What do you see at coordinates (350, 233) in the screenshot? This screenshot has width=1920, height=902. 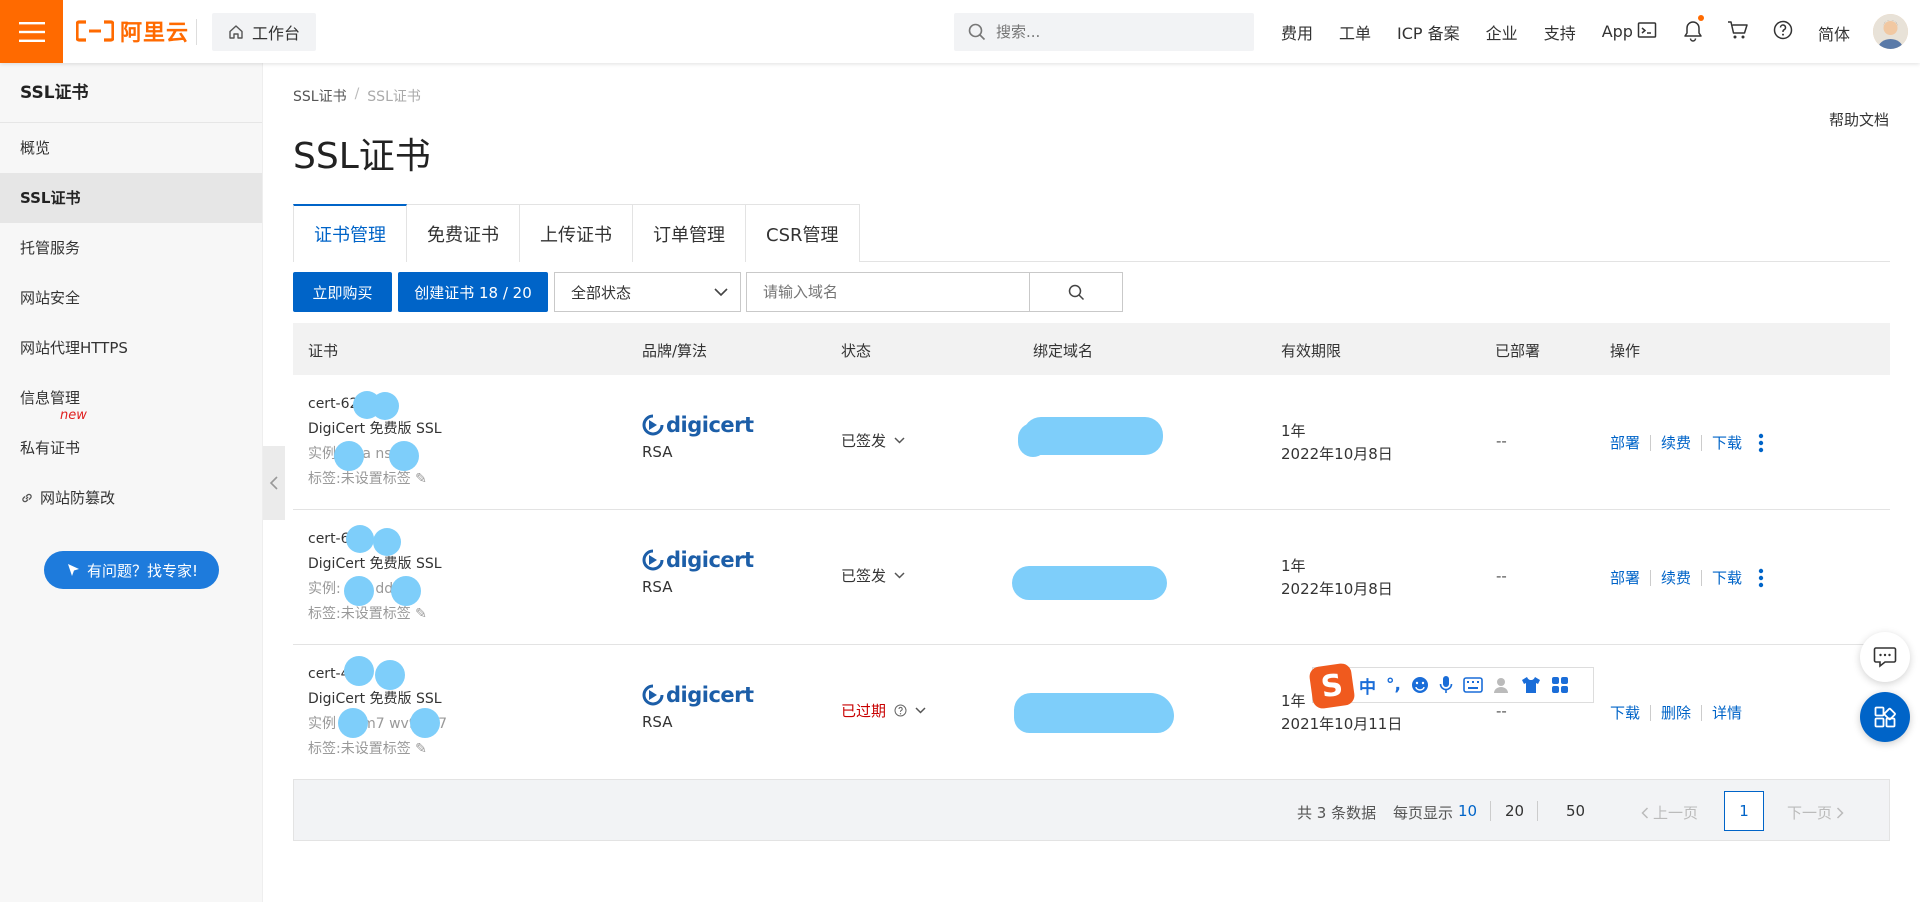 I see `tab-cert-management: 证书管理` at bounding box center [350, 233].